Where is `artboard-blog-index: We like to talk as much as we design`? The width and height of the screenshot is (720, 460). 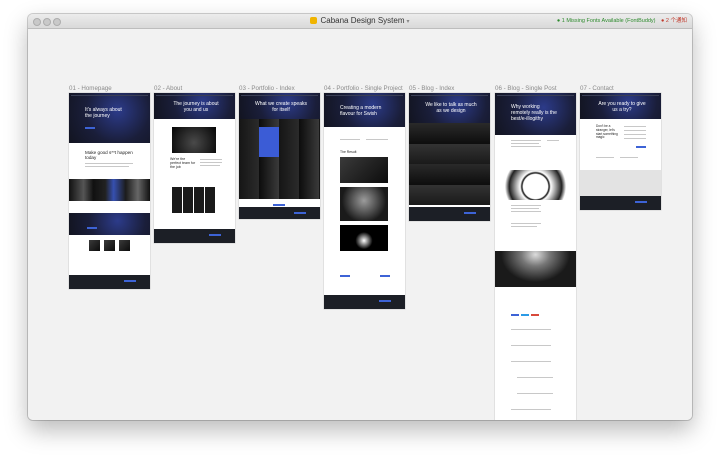 artboard-blog-index: We like to talk as much as we design is located at coordinates (449, 157).